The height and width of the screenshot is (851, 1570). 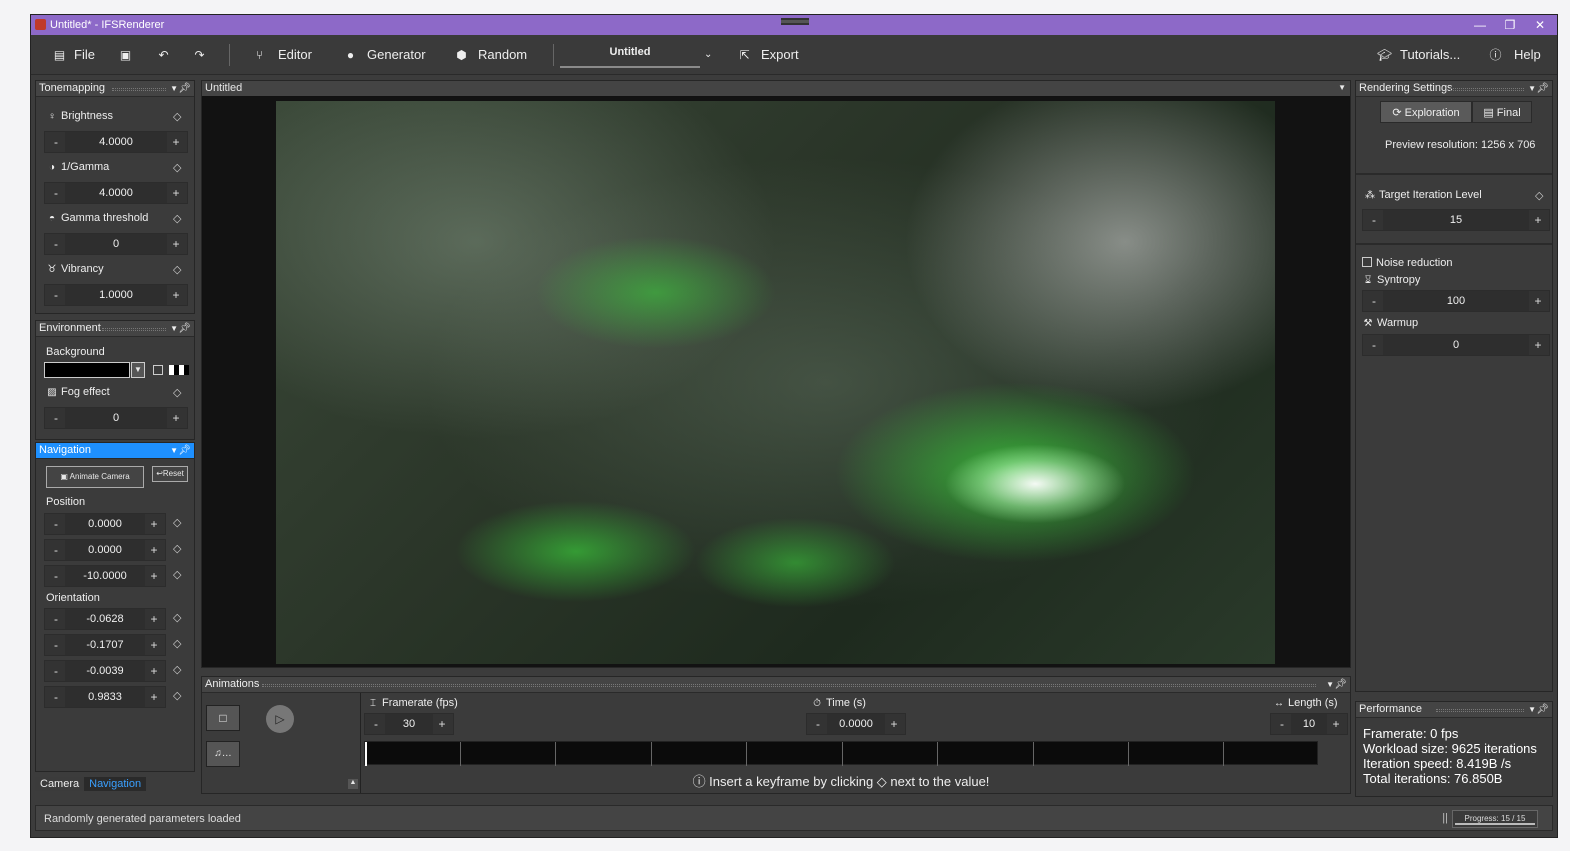 I want to click on position-y-input: 0.0000, so click(x=105, y=550).